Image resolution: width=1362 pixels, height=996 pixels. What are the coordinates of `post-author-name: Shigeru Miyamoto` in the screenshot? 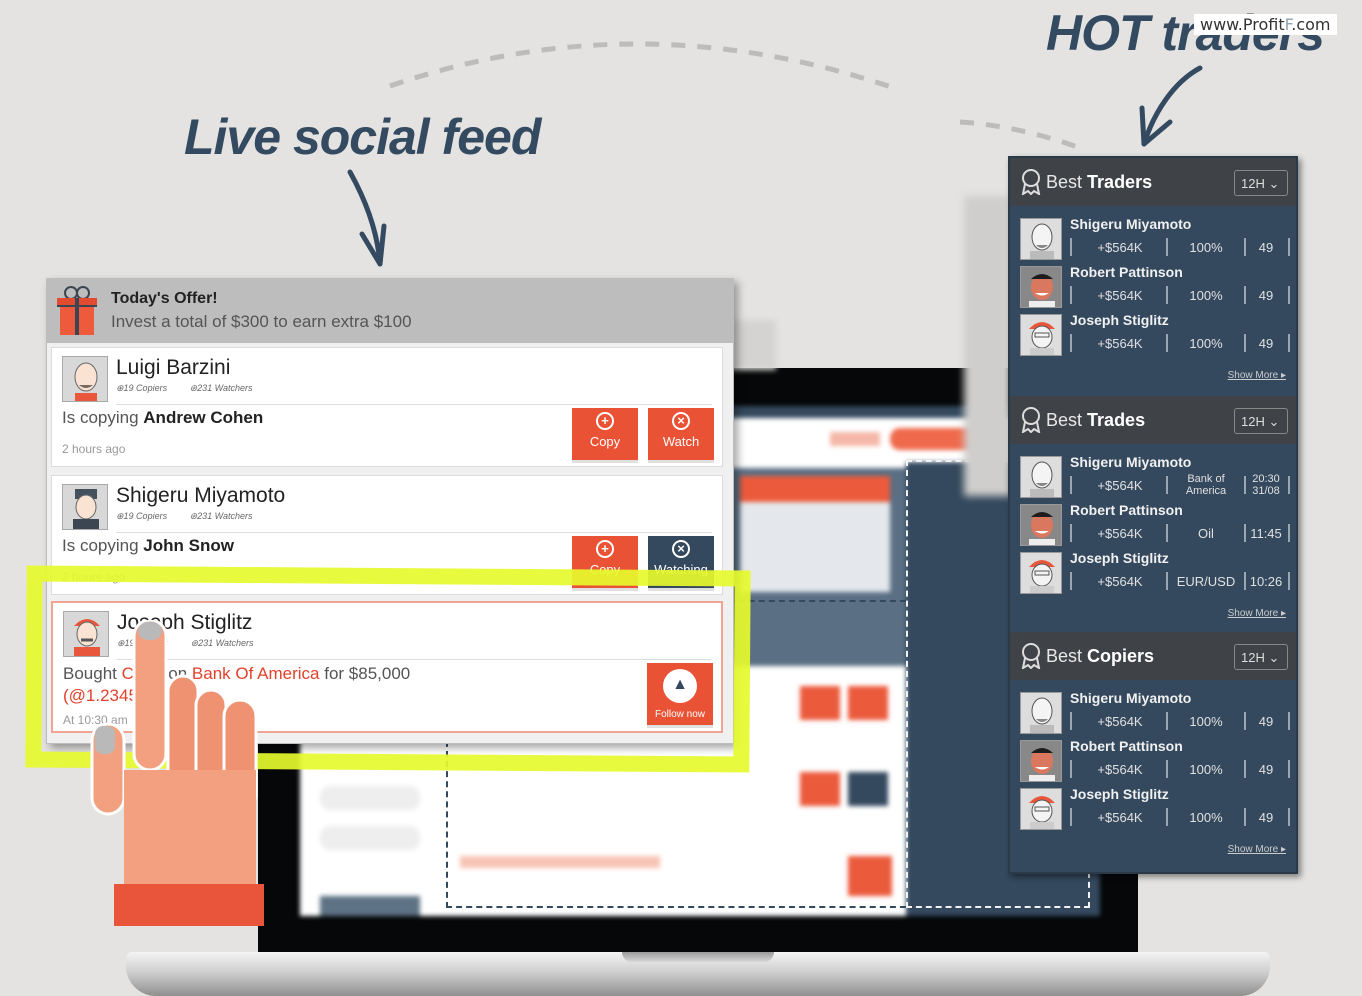 It's located at (200, 496).